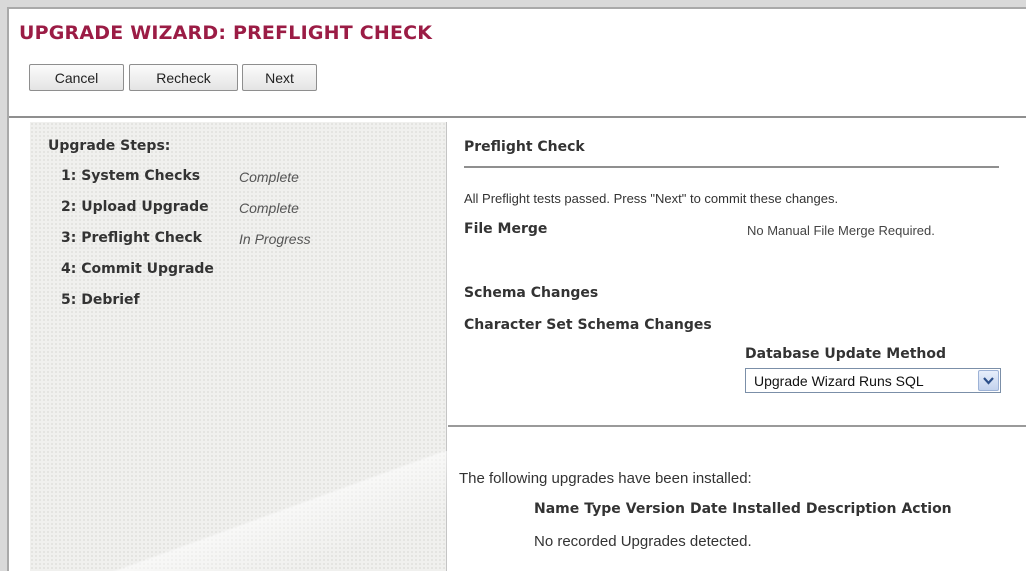 The width and height of the screenshot is (1026, 571). I want to click on column-header: Description, so click(851, 509).